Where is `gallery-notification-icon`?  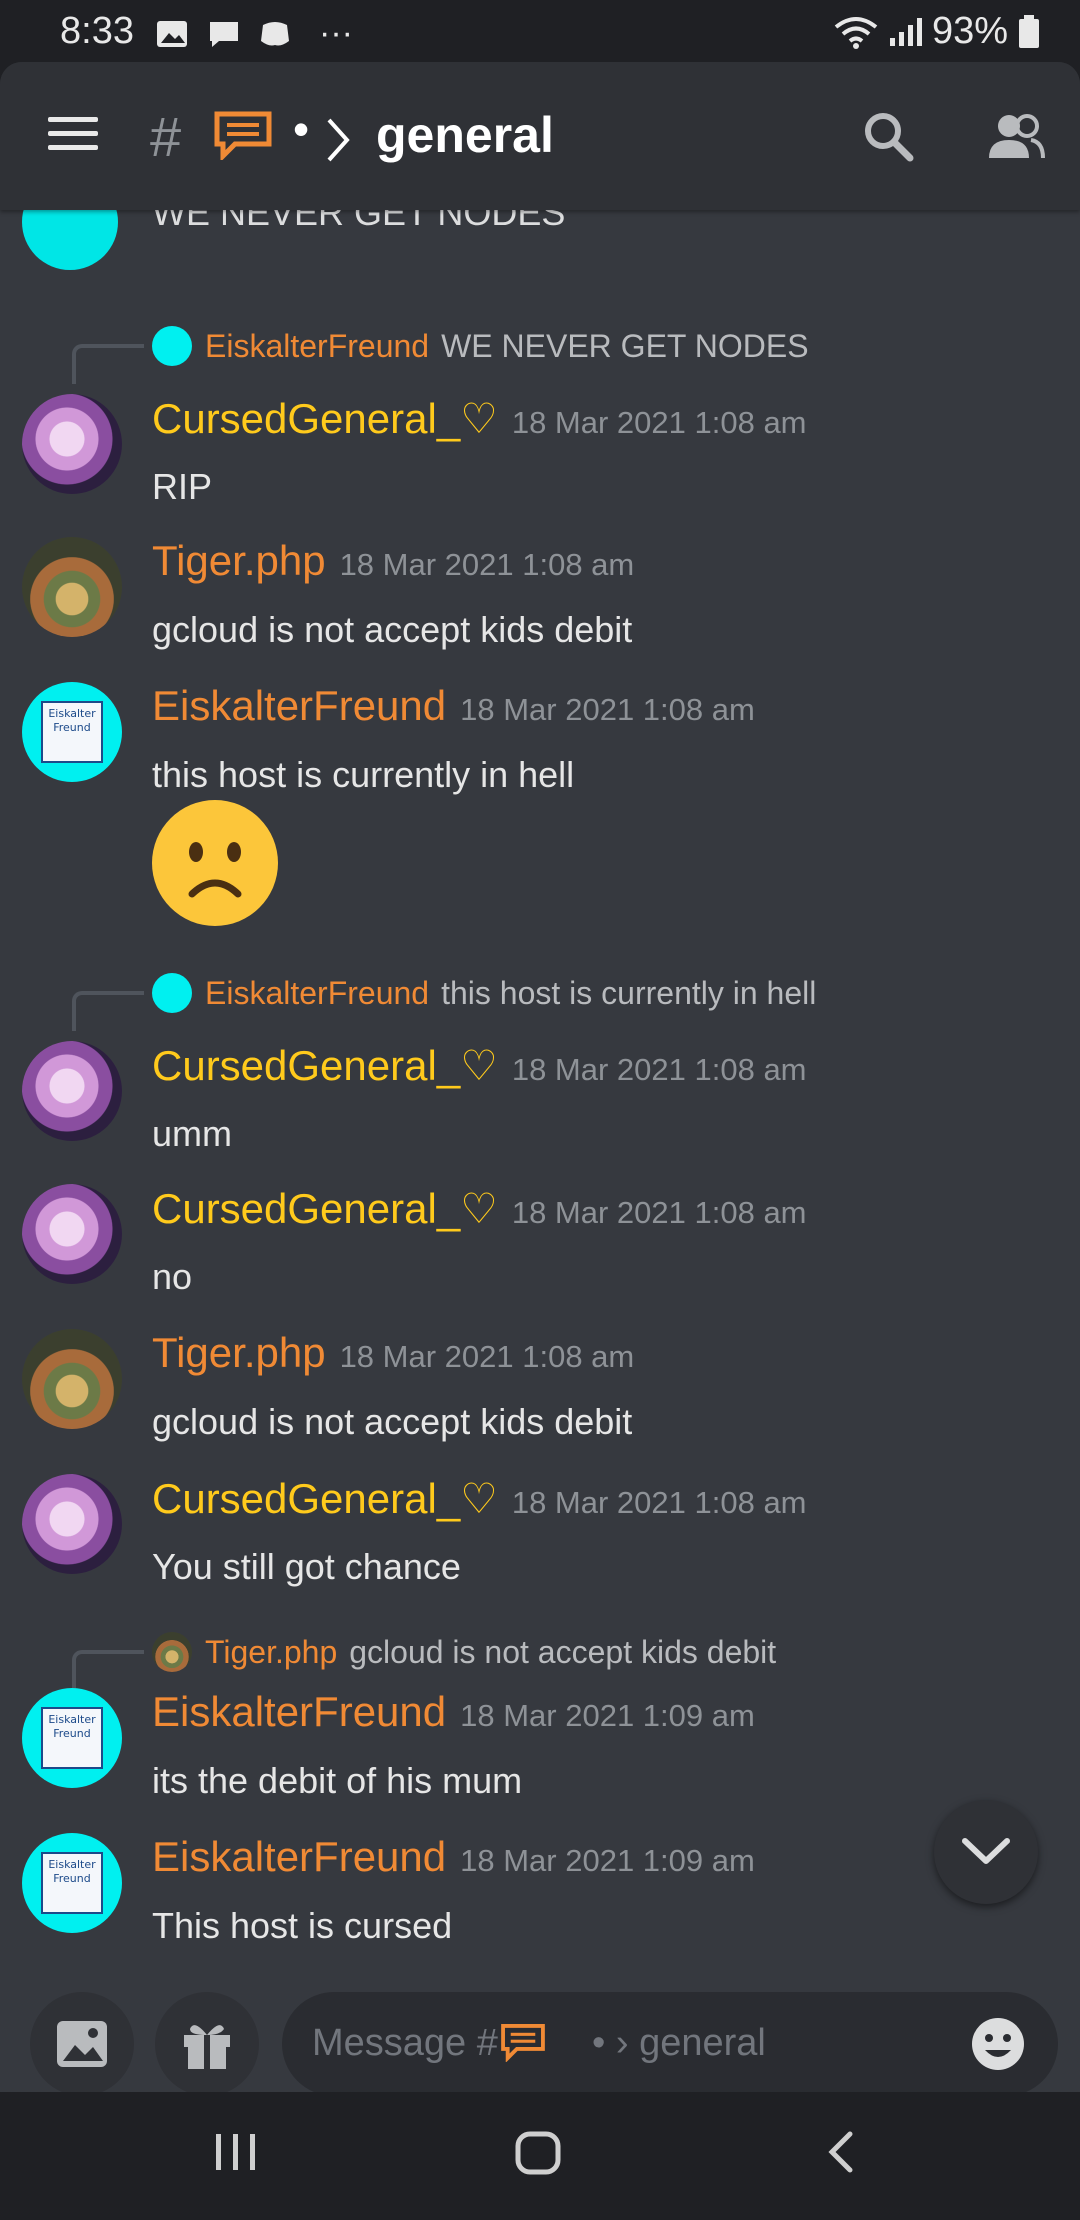 gallery-notification-icon is located at coordinates (172, 33).